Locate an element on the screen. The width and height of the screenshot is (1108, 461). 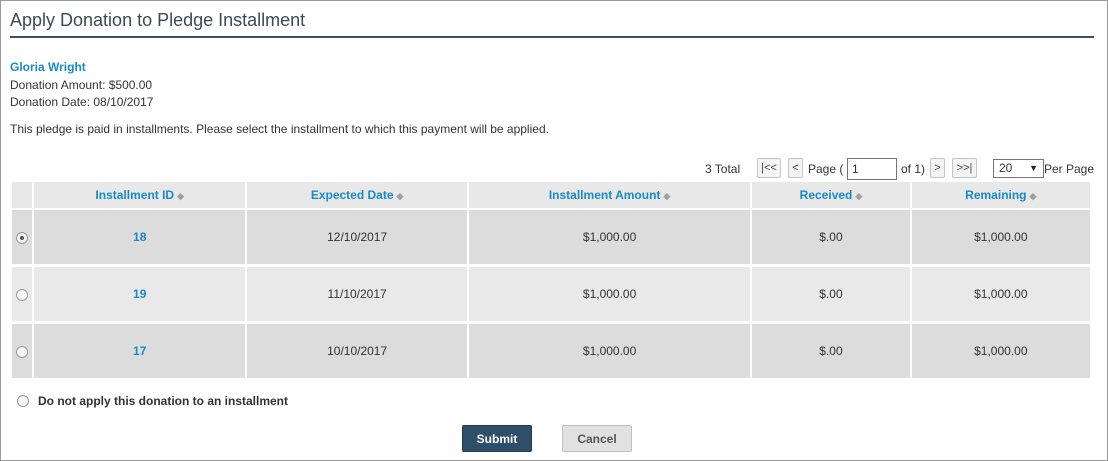
donation-amount: Donation Amount: $500.00 is located at coordinates (81, 85).